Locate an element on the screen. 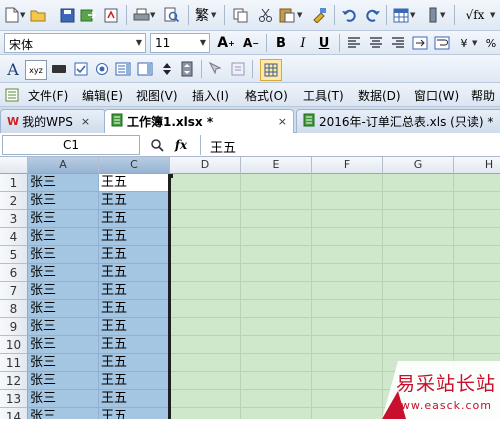 The image size is (500, 422). align-center-icon is located at coordinates (376, 43).